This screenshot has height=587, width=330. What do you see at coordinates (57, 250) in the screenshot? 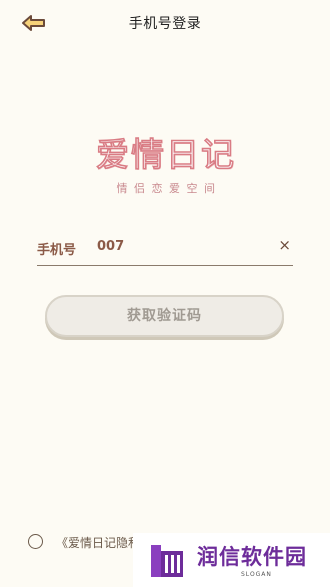
I see `phone-label: 手机号` at bounding box center [57, 250].